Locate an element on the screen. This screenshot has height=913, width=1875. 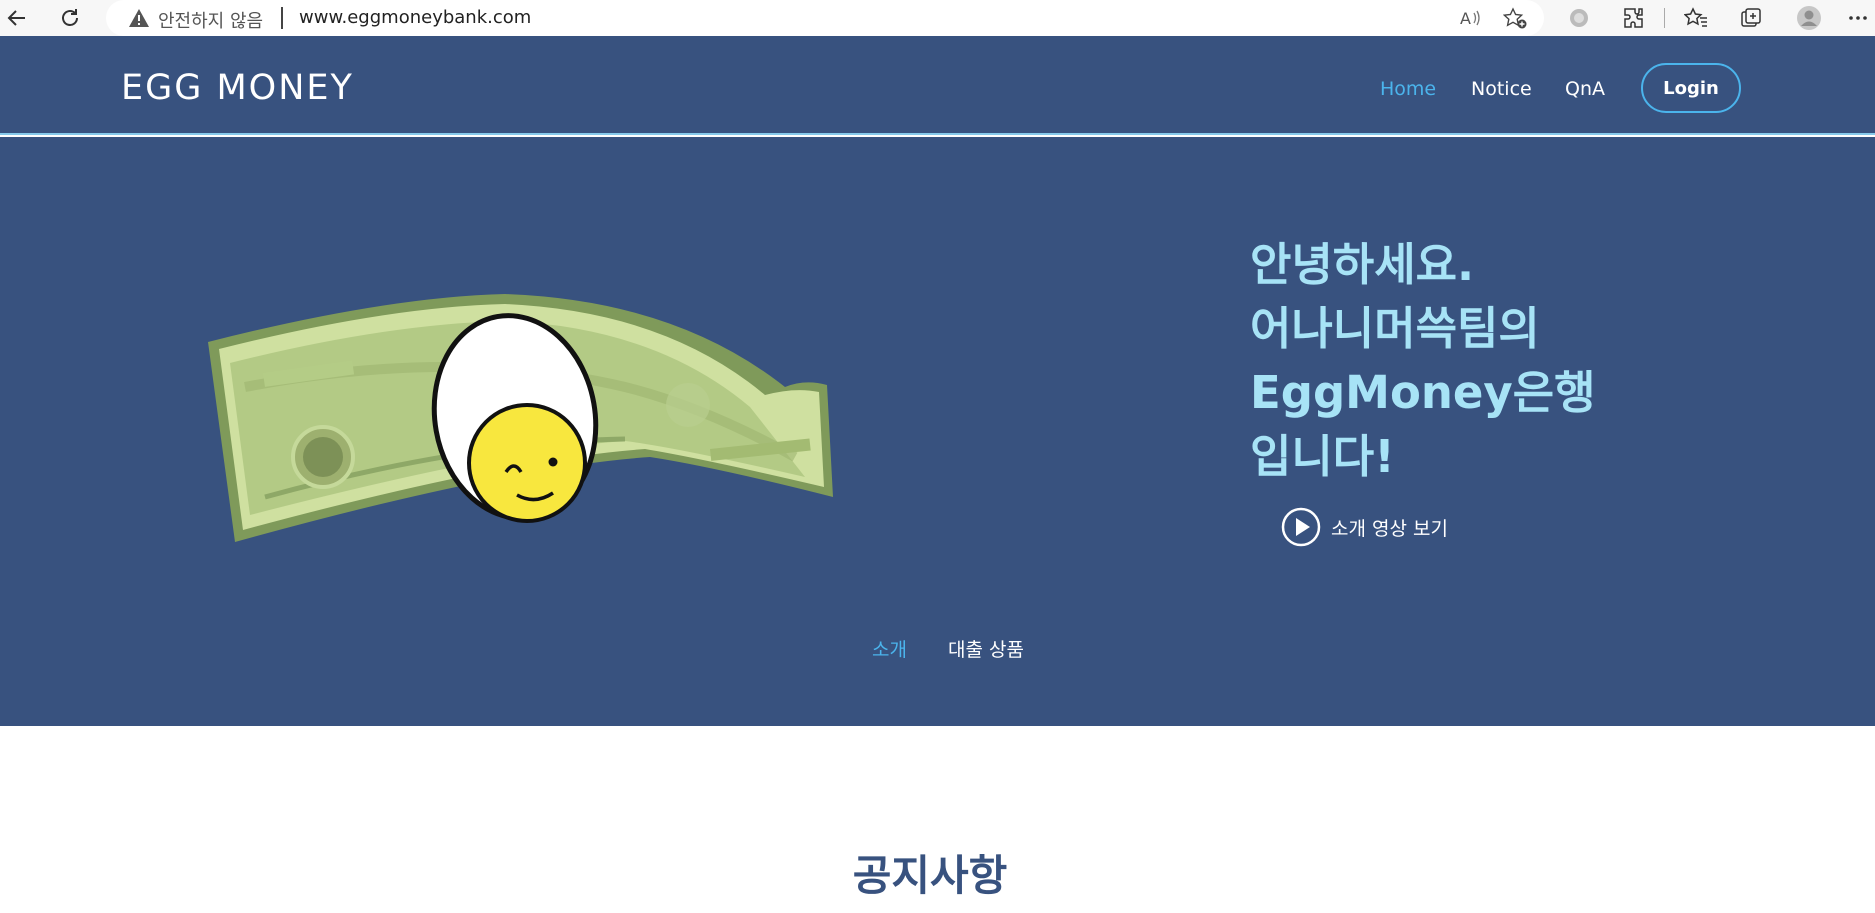
nav-notice-link: Notice is located at coordinates (1501, 89).